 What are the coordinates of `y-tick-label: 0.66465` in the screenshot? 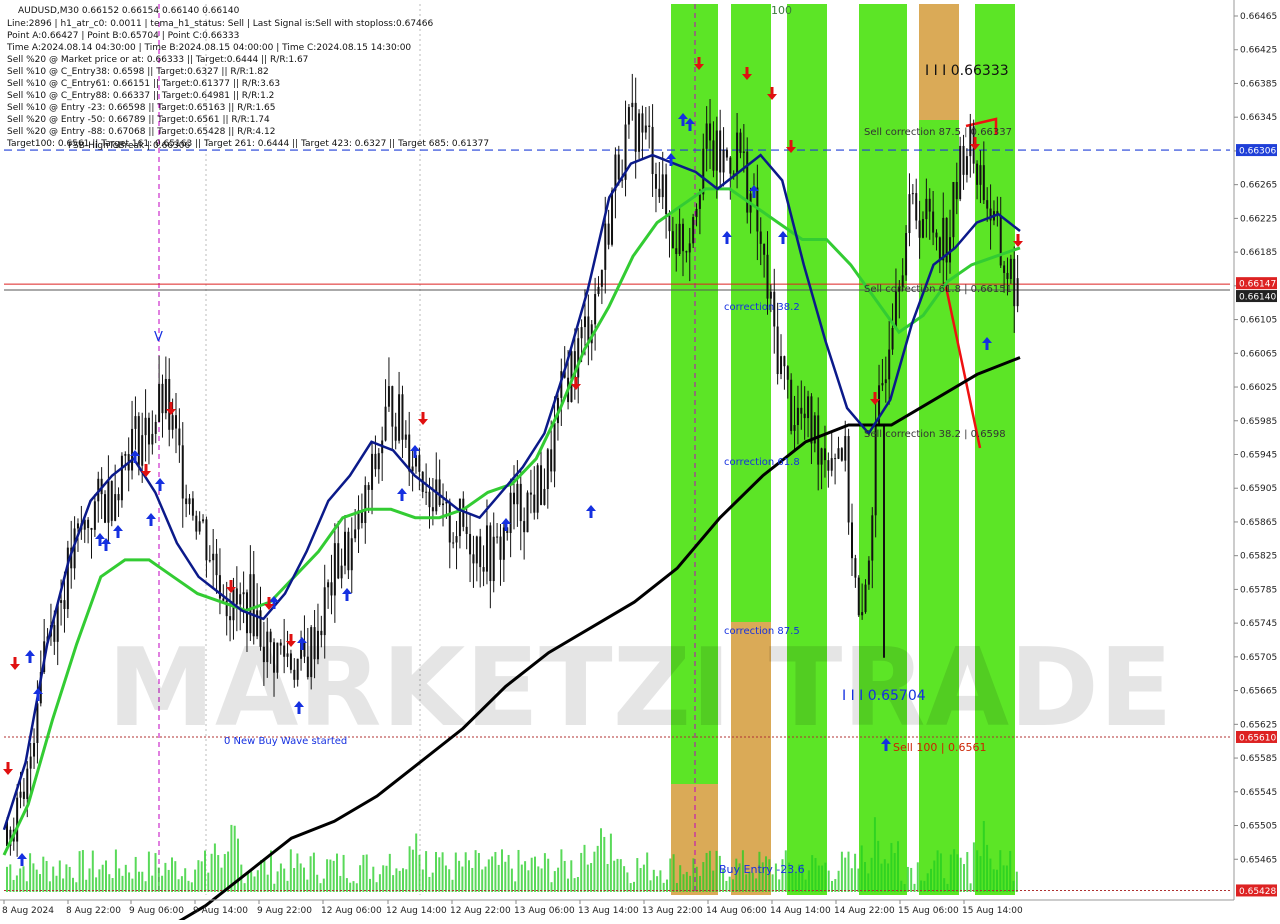 It's located at (1258, 17).